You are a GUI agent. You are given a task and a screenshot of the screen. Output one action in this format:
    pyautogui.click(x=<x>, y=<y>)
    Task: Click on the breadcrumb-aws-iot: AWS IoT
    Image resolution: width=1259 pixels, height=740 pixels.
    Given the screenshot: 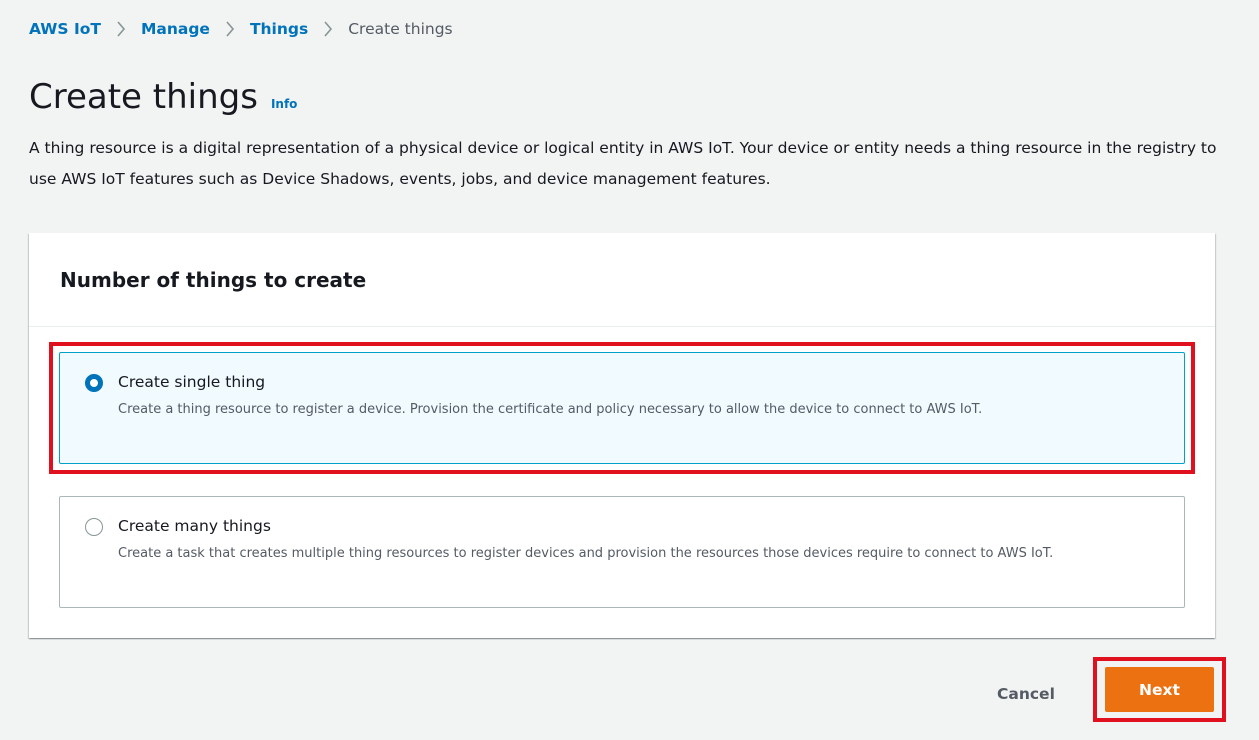 What is the action you would take?
    pyautogui.click(x=65, y=29)
    